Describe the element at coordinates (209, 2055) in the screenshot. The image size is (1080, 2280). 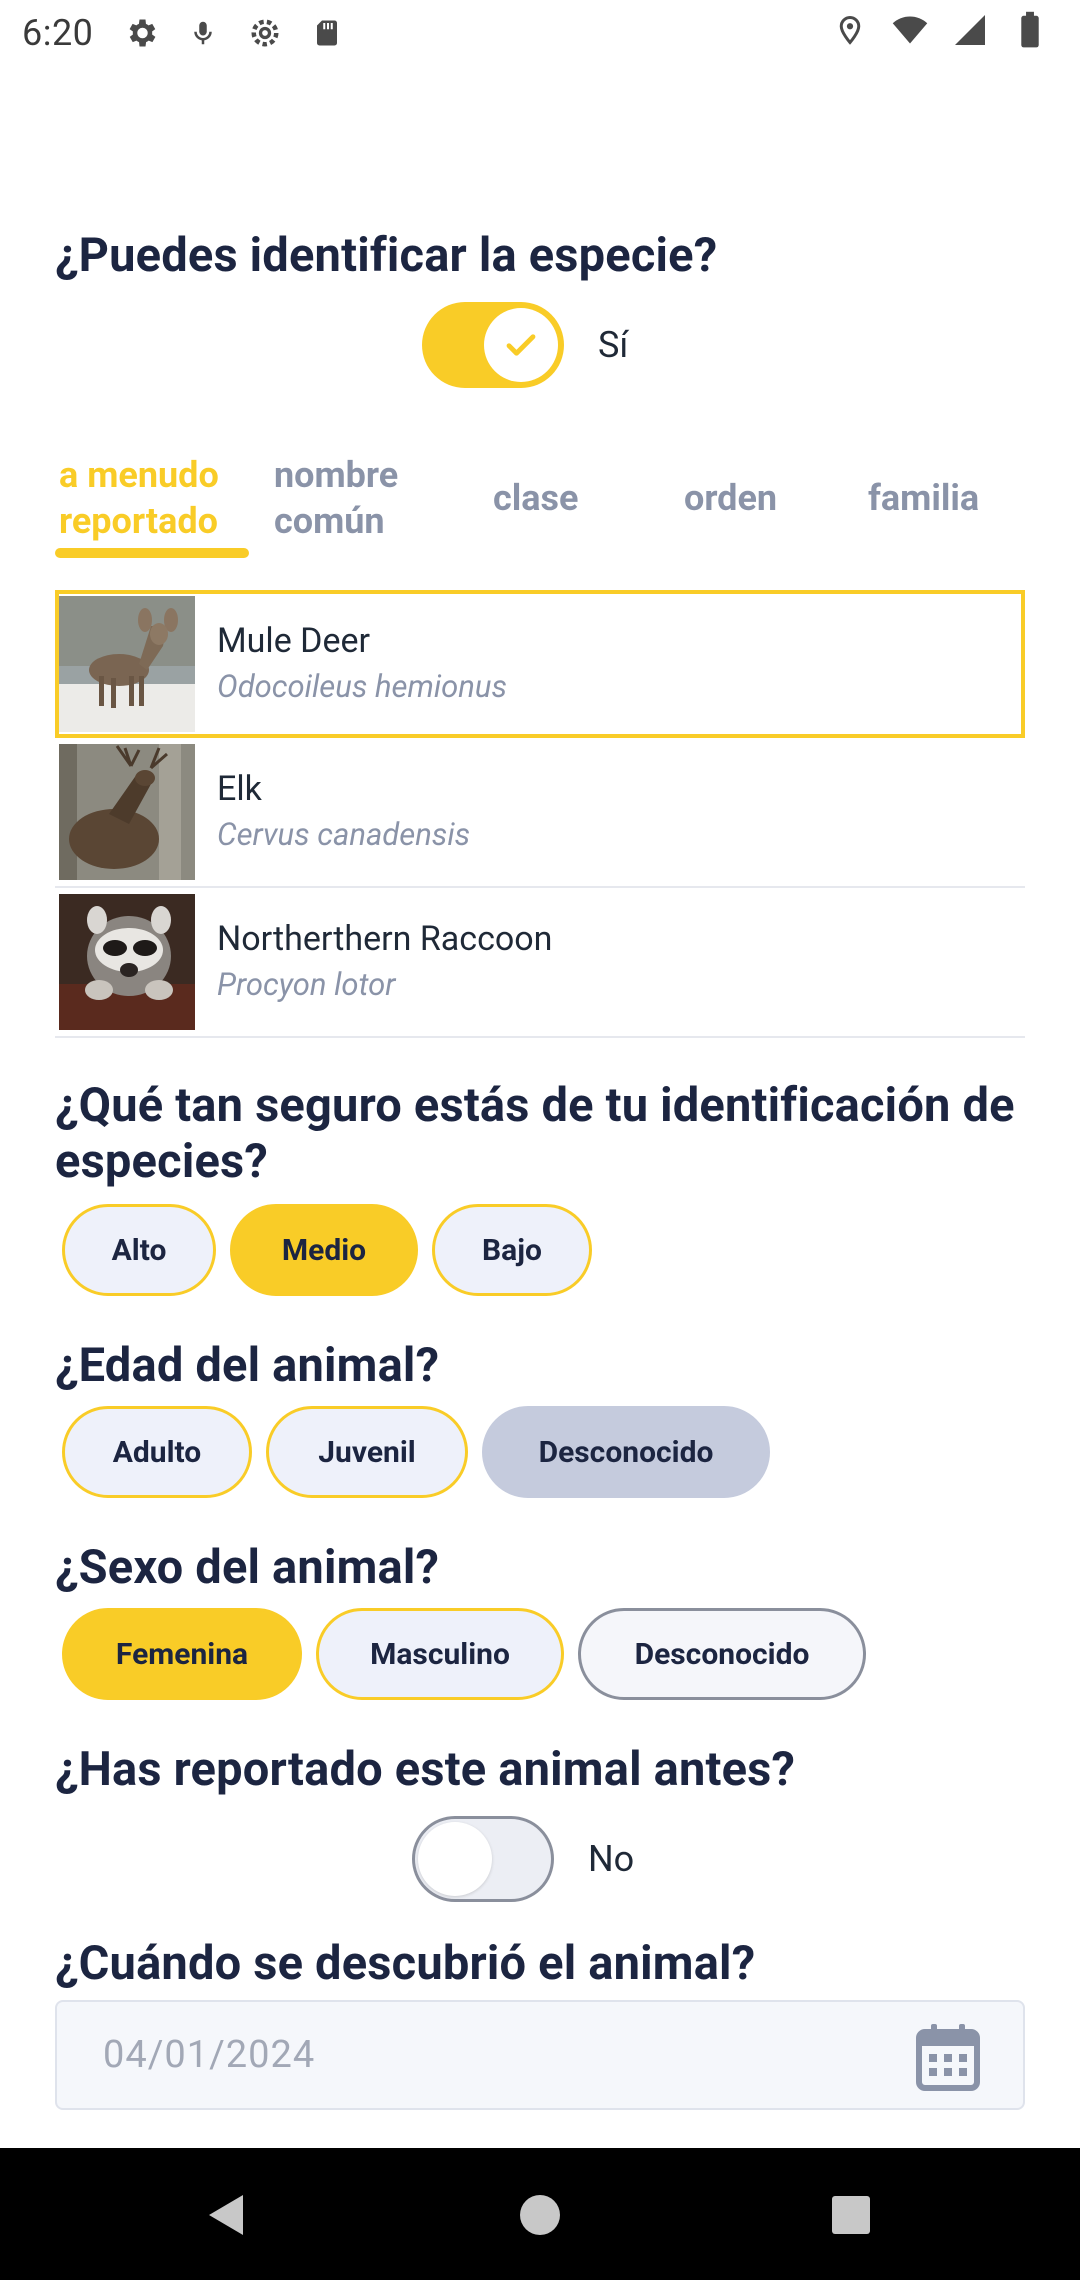
I see `discovered-date-value: 04/01/2024` at that location.